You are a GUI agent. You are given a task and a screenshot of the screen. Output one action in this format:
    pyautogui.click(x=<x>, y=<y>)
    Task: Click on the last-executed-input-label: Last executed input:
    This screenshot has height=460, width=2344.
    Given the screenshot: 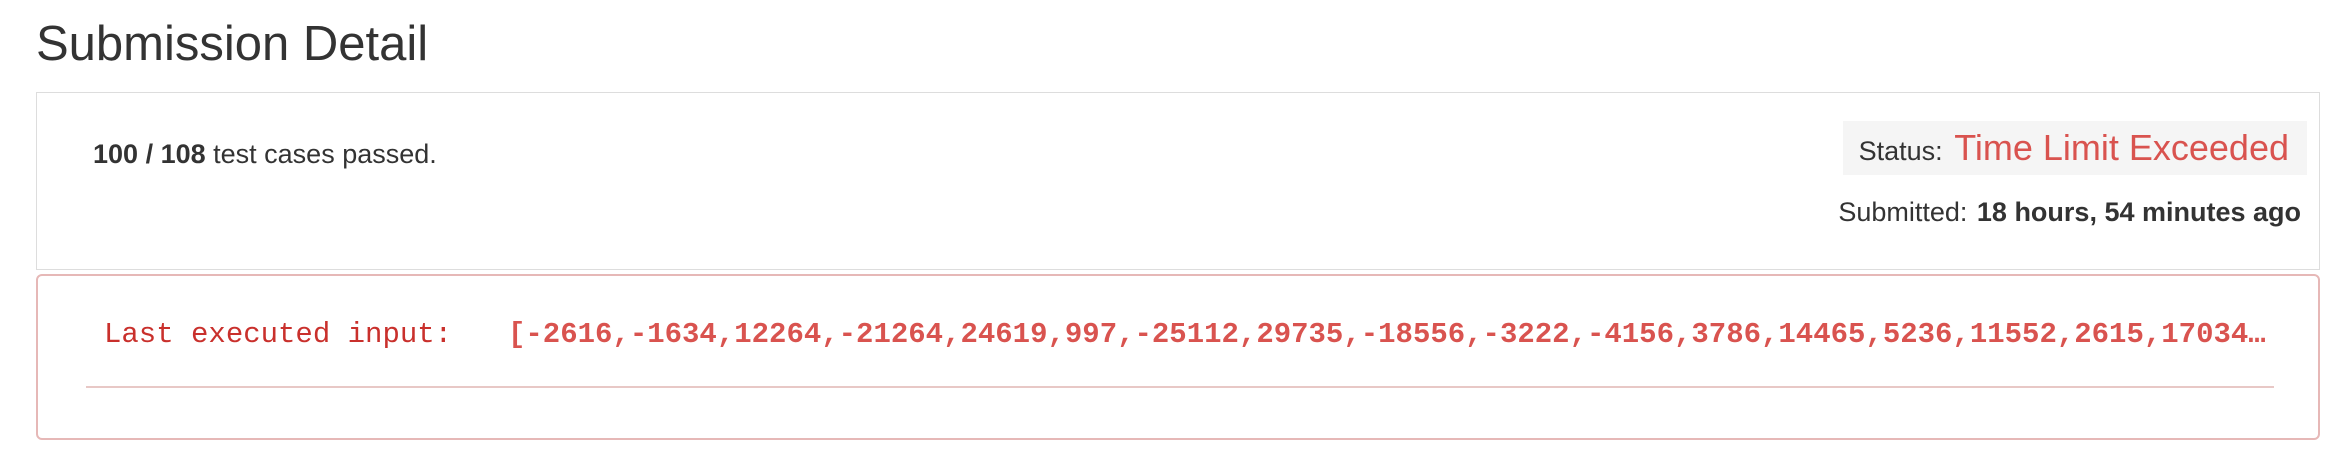 What is the action you would take?
    pyautogui.click(x=278, y=334)
    